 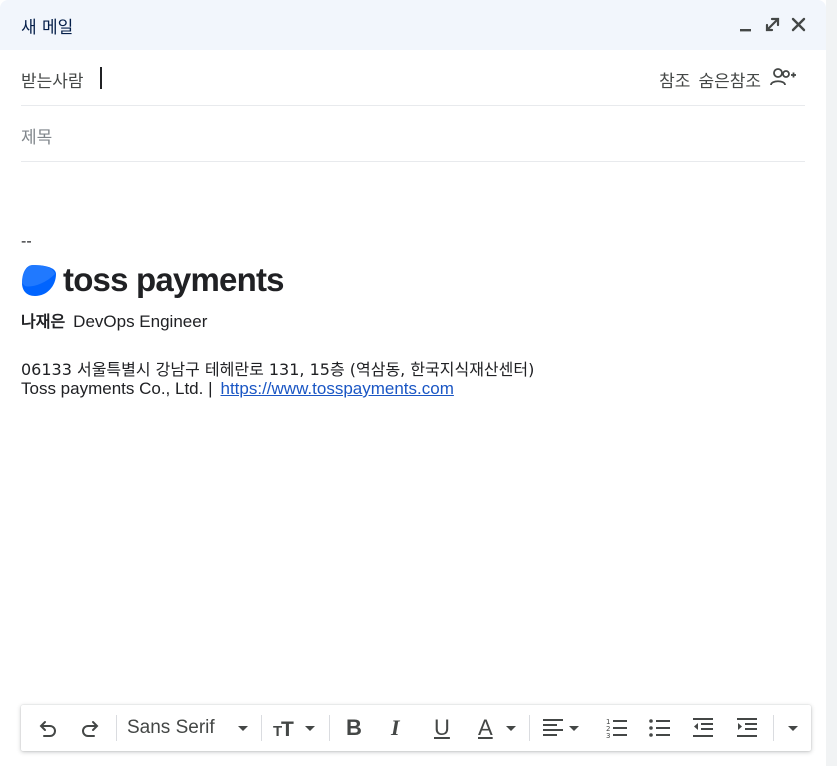 What do you see at coordinates (337, 388) in the screenshot?
I see `signature-website-link: https://www.tosspayments.com` at bounding box center [337, 388].